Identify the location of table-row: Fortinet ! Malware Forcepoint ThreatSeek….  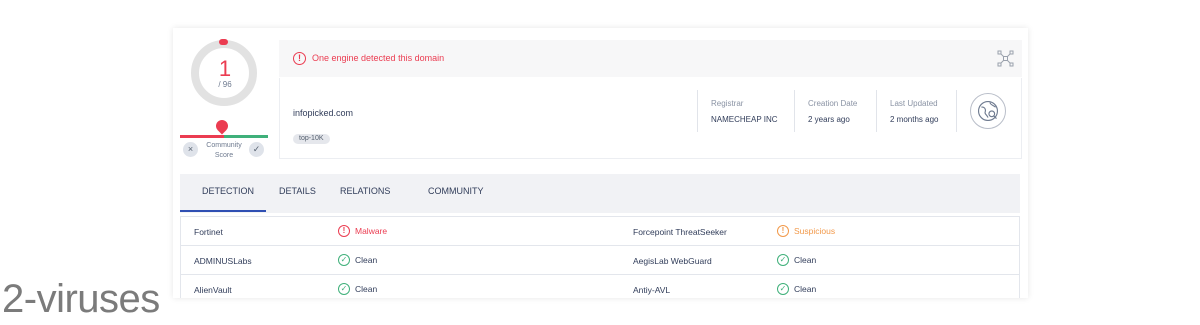
(600, 231).